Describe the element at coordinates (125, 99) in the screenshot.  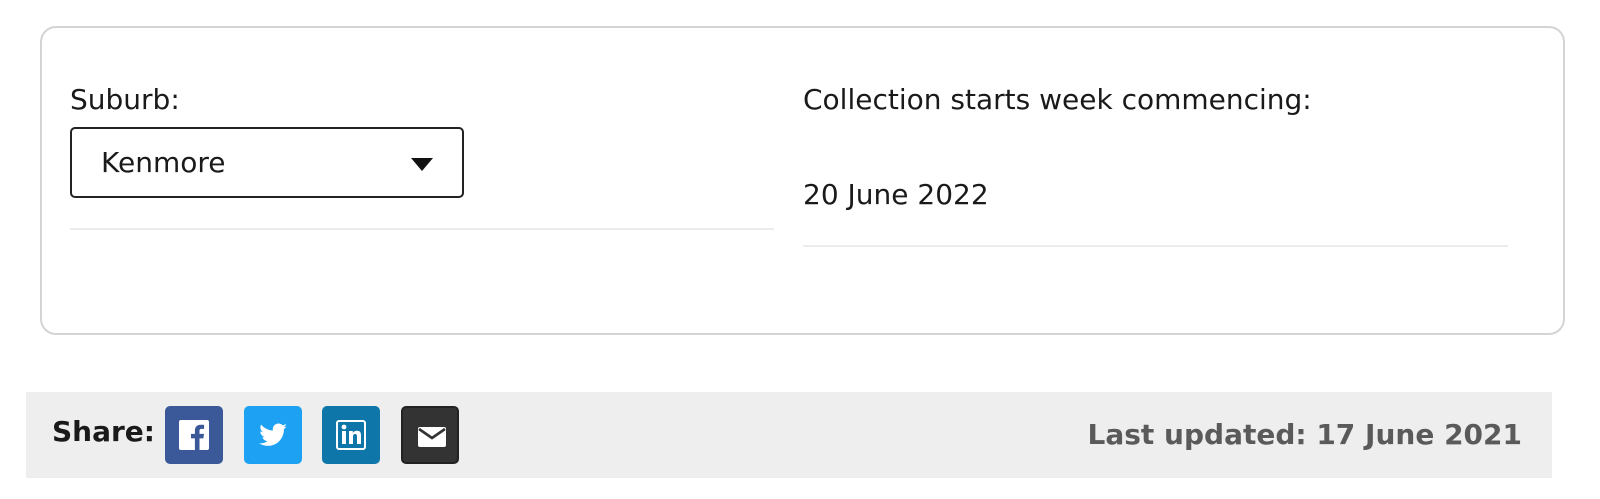
I see `suburb-label: Suburb:` at that location.